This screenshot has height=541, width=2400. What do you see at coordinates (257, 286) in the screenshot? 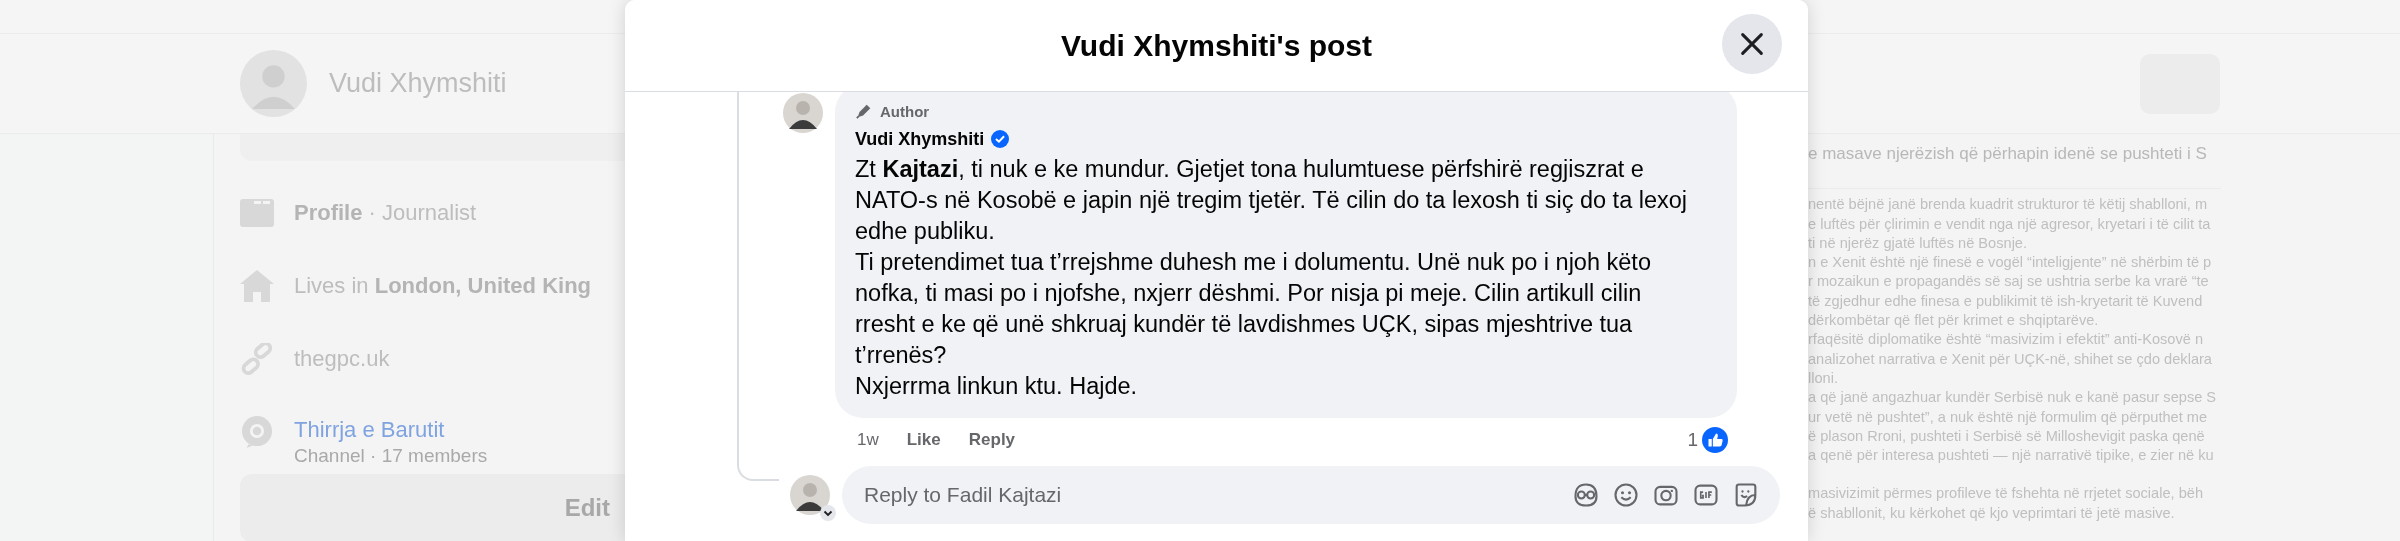
I see `home-icon` at bounding box center [257, 286].